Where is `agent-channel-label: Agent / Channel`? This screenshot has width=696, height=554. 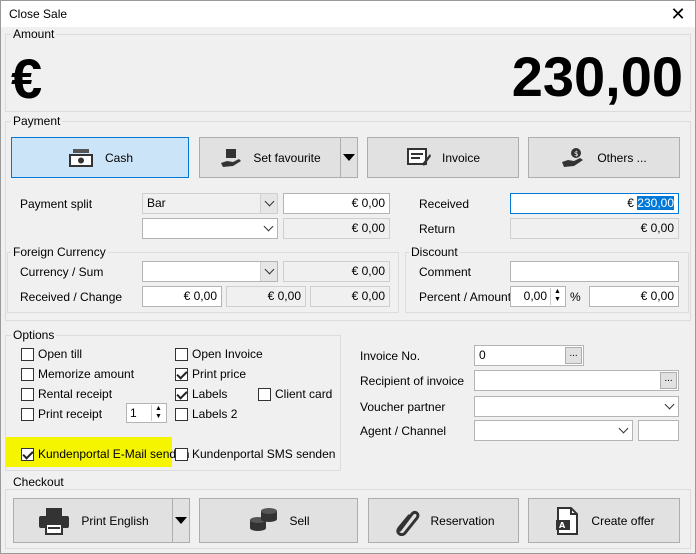
agent-channel-label: Agent / Channel is located at coordinates (403, 431).